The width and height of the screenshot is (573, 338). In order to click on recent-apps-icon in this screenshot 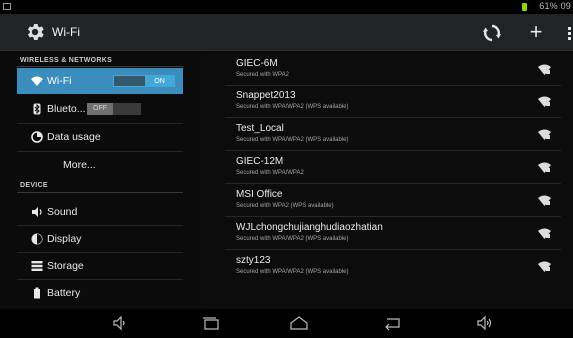, I will do `click(211, 323)`.